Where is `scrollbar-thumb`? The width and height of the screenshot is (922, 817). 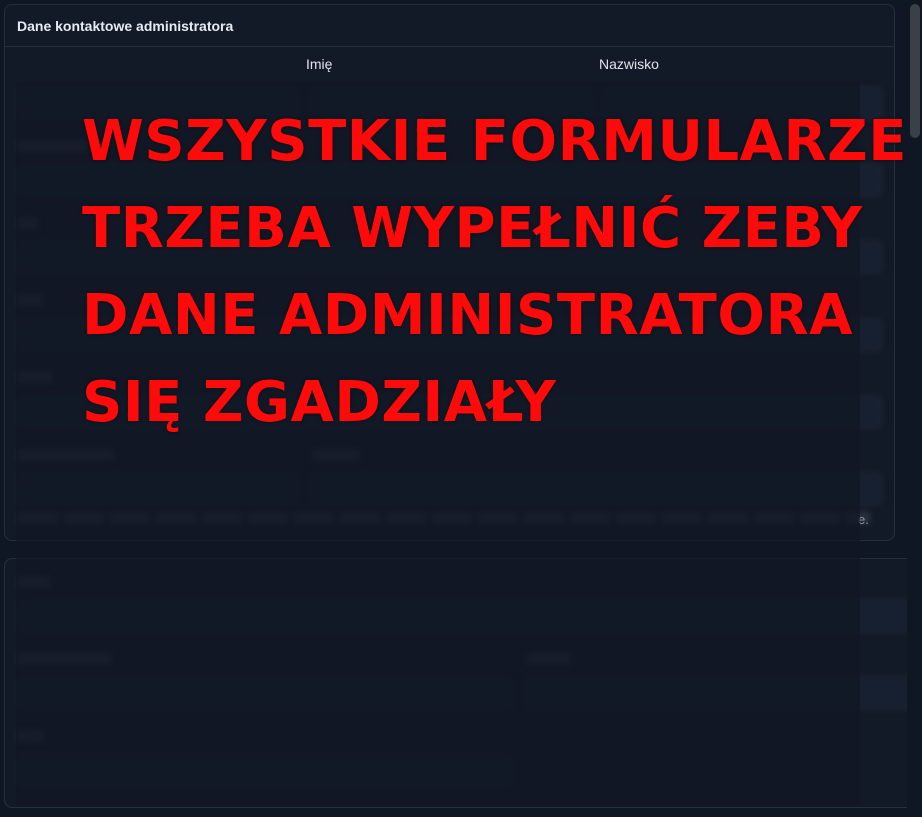 scrollbar-thumb is located at coordinates (915, 71).